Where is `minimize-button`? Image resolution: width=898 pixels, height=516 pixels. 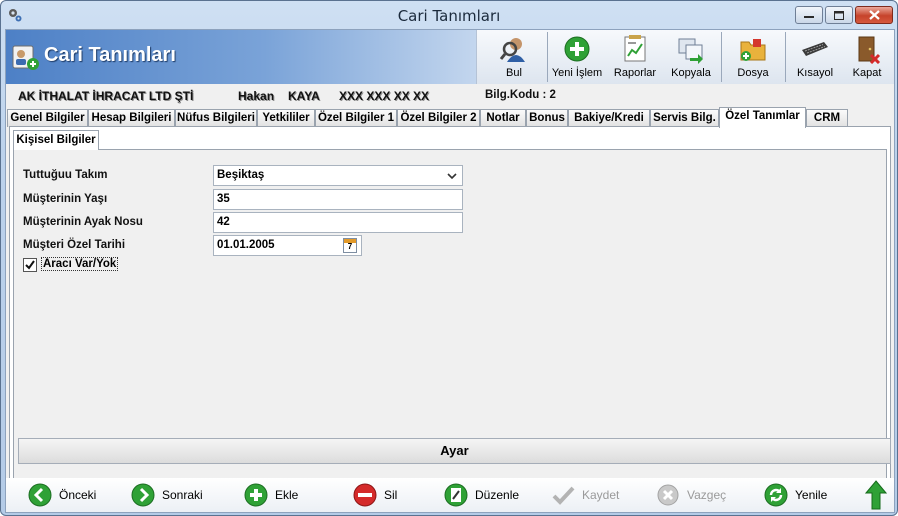 minimize-button is located at coordinates (809, 15).